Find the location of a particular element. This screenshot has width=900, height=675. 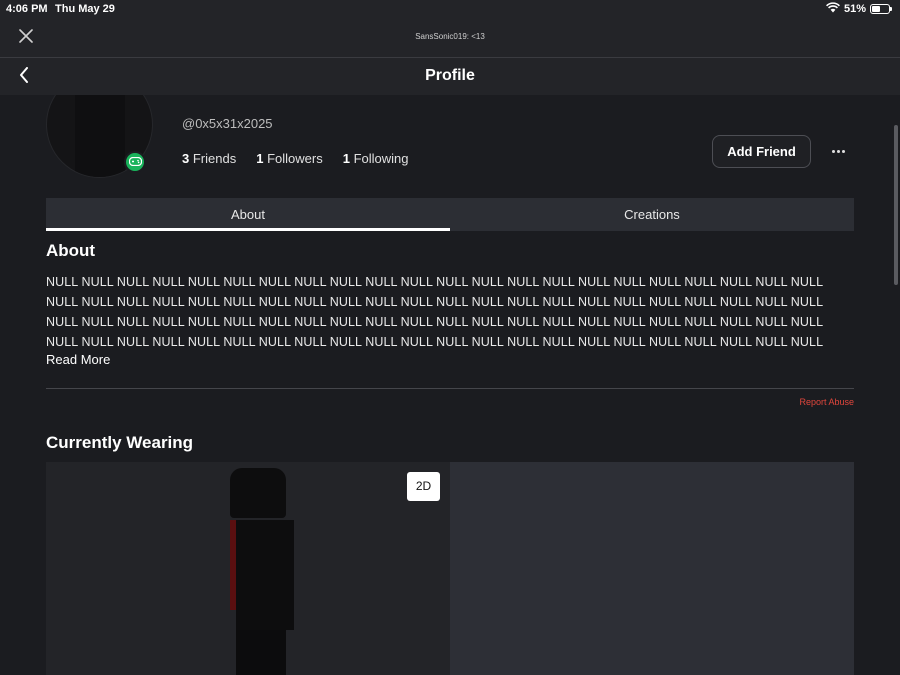

page-title: Profile is located at coordinates (450, 75).